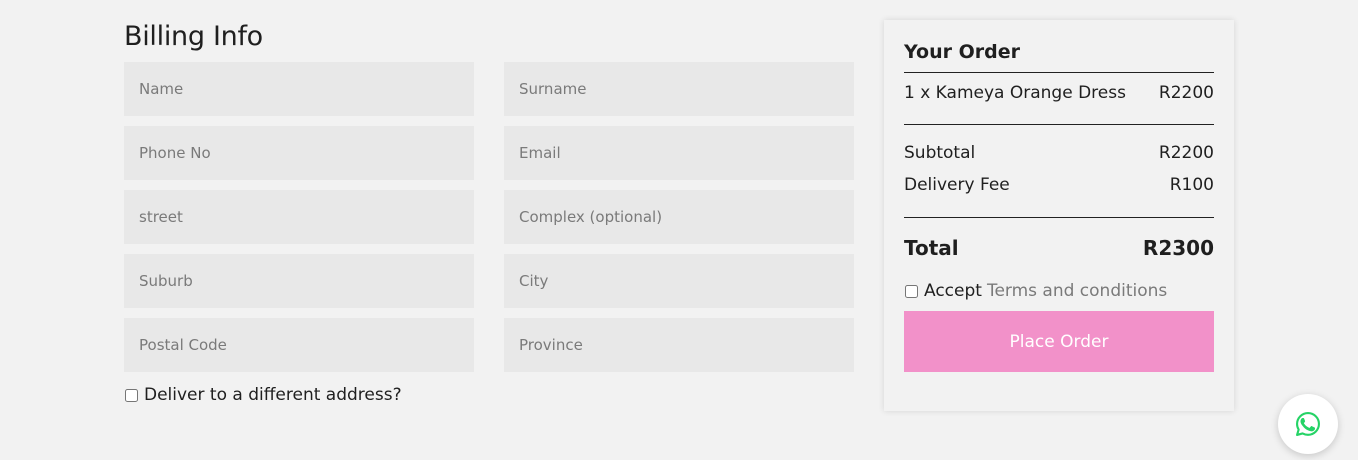 The image size is (1358, 460). What do you see at coordinates (679, 89) in the screenshot?
I see `surname-input` at bounding box center [679, 89].